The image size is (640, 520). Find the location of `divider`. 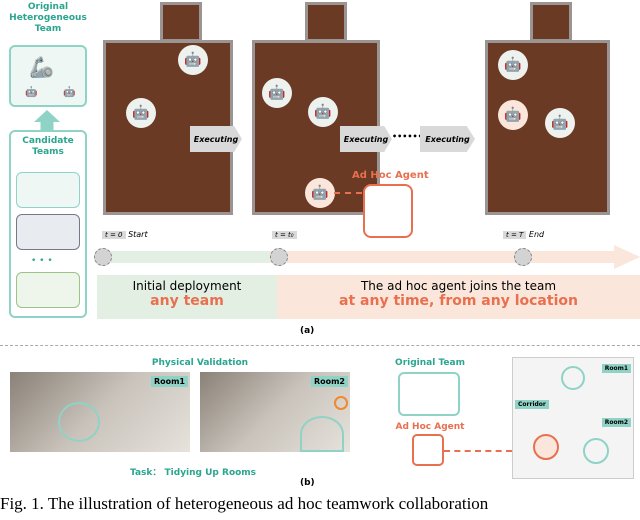

divider is located at coordinates (320, 345).